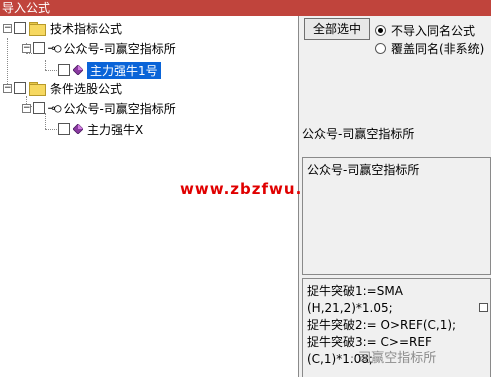 This screenshot has width=491, height=377. I want to click on radio-overwrite: 覆盖同名(非系统), so click(429, 48).